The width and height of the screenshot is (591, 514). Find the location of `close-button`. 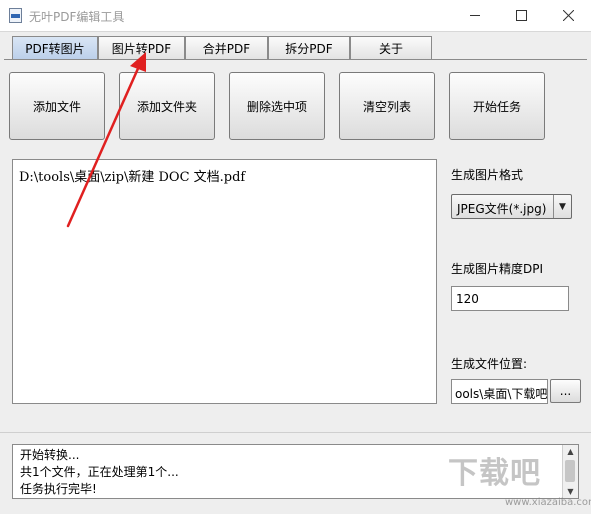

close-button is located at coordinates (568, 15).